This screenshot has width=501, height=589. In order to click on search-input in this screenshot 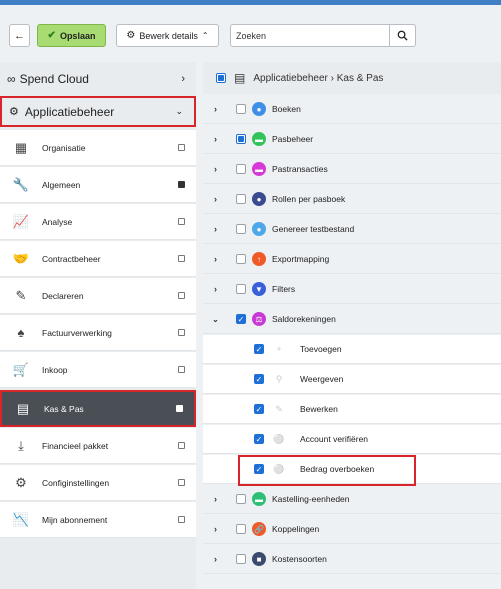, I will do `click(310, 35)`.